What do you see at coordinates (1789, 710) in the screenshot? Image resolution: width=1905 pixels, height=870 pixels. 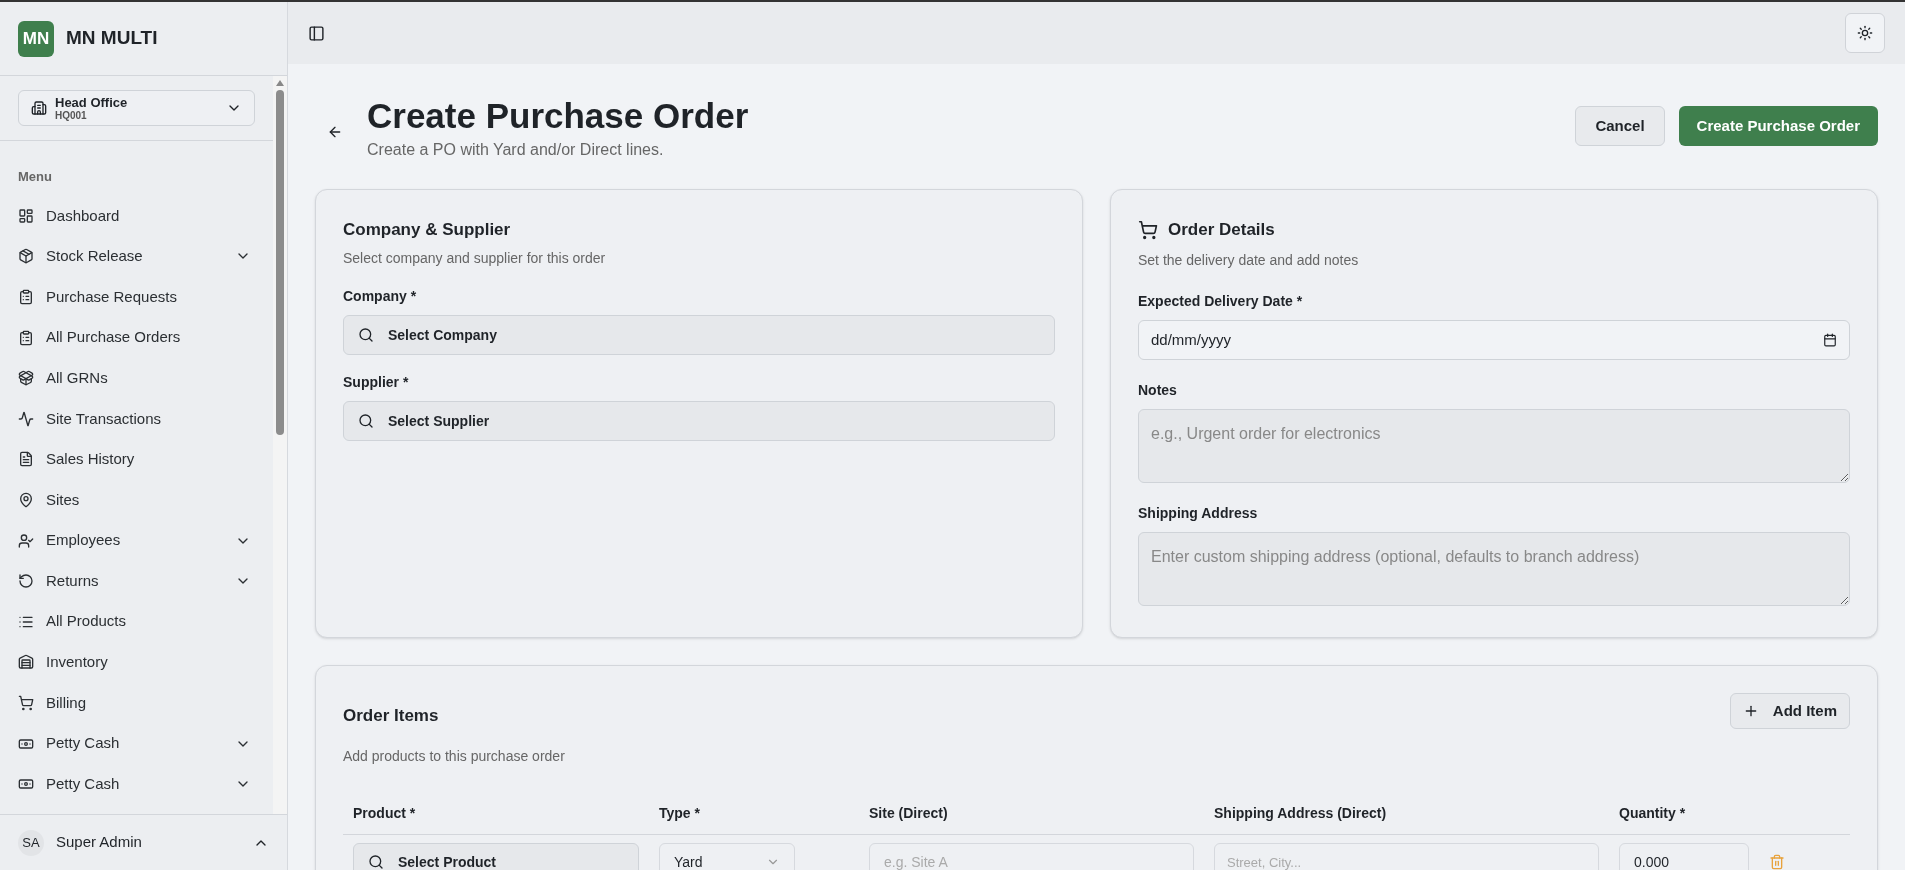 I see `add-item-button: Add Item` at bounding box center [1789, 710].